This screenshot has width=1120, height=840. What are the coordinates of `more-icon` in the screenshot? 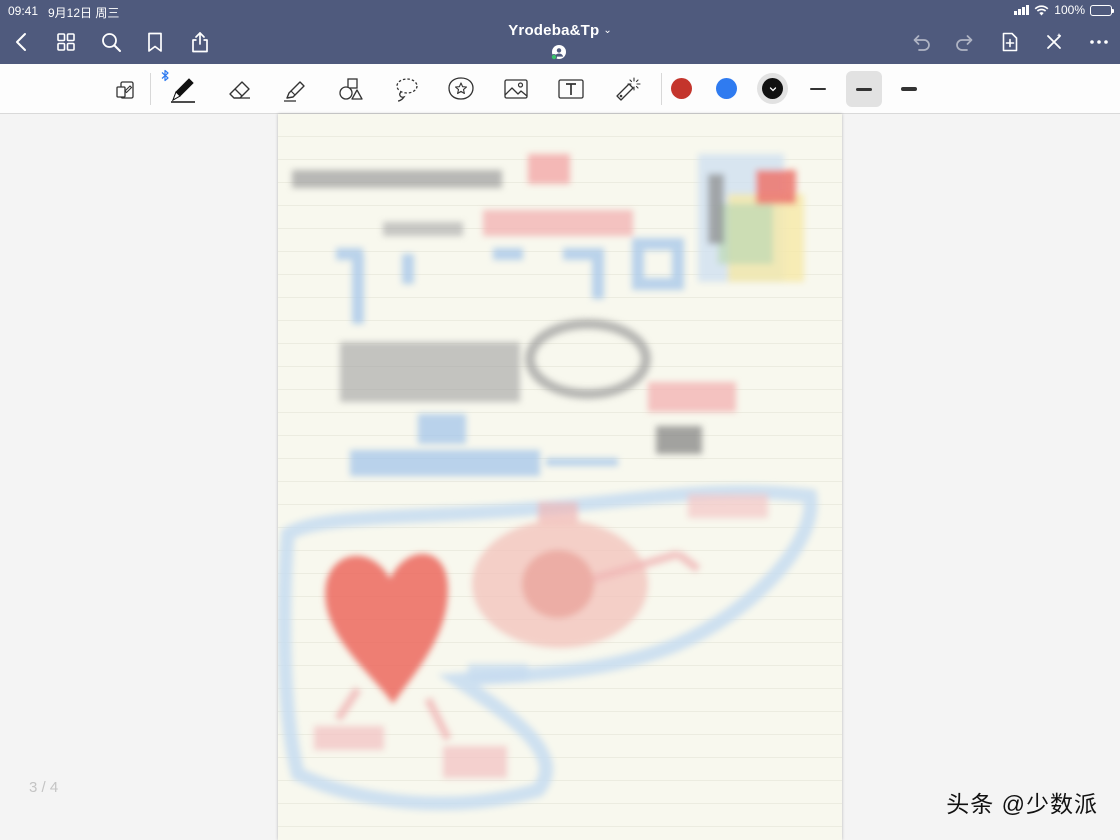 It's located at (1099, 42).